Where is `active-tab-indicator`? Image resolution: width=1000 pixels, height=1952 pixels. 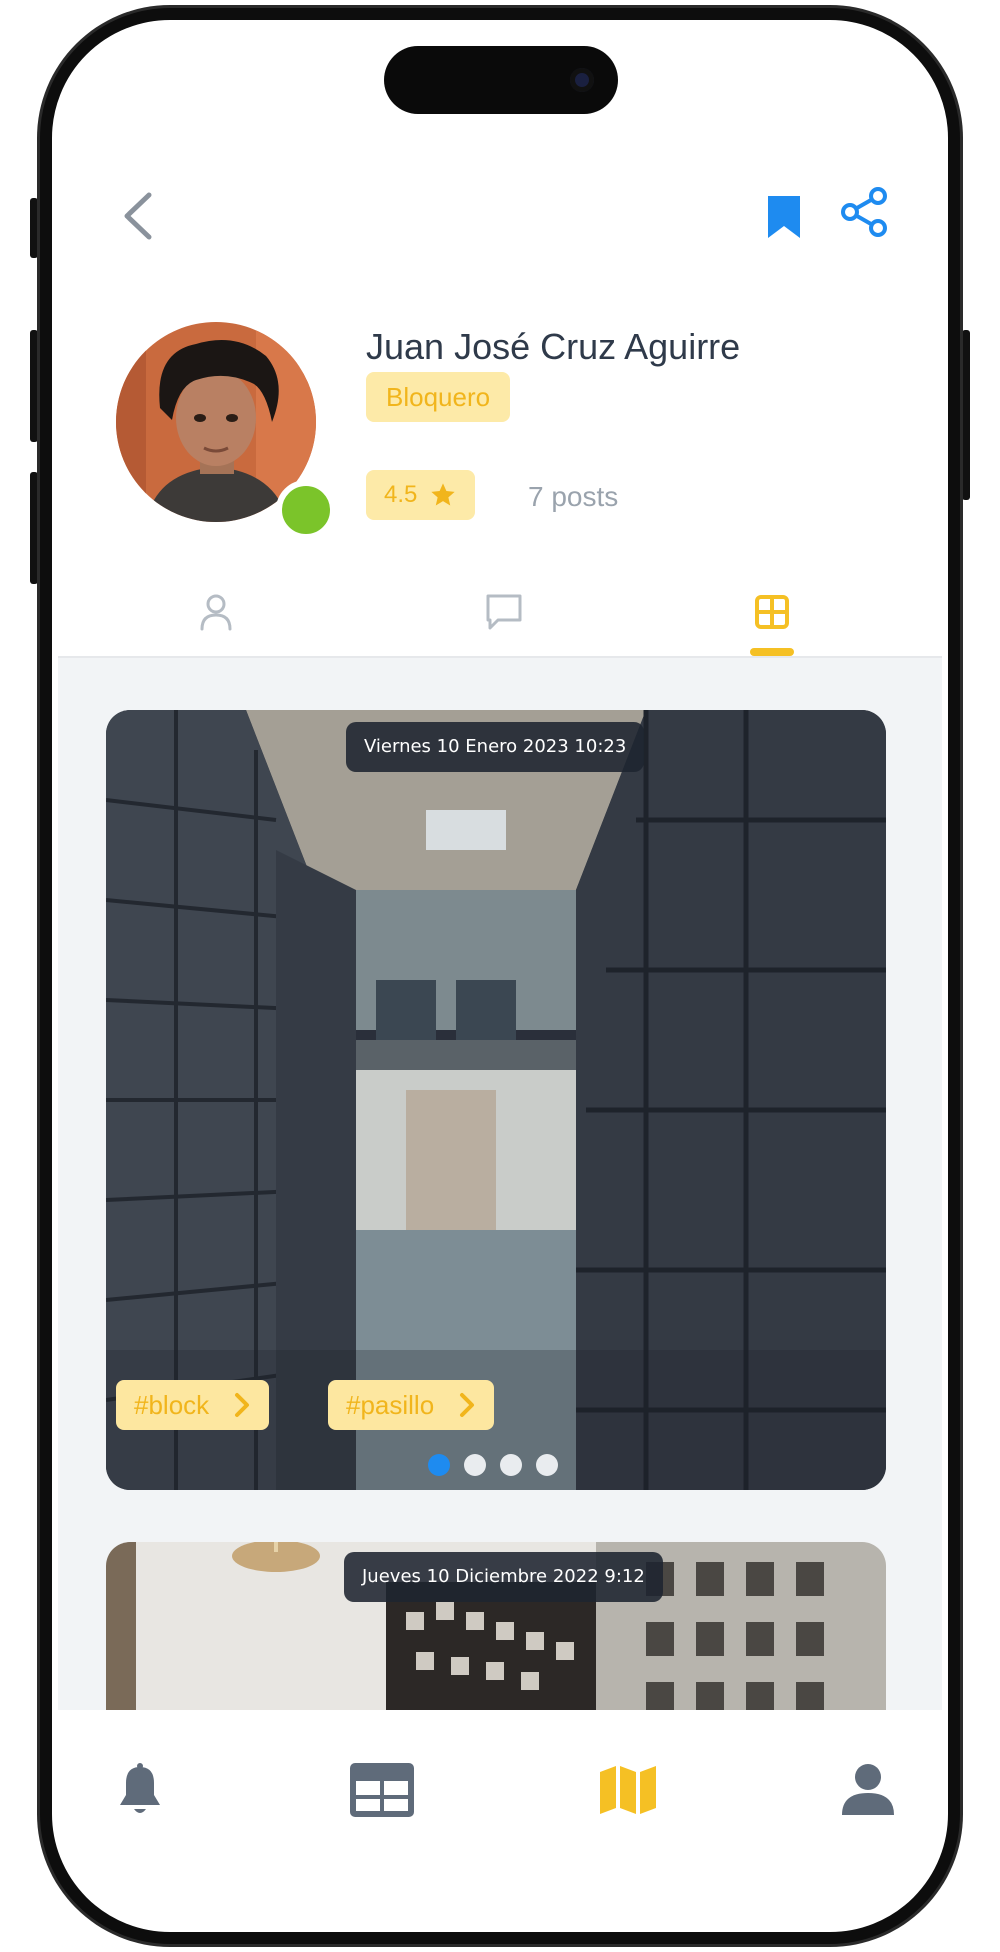
active-tab-indicator is located at coordinates (772, 652).